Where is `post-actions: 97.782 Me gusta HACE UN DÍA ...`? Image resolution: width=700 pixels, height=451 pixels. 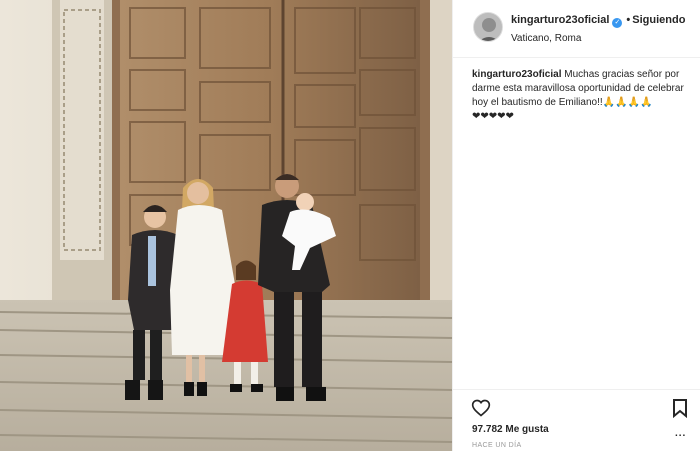
post-actions: 97.782 Me gusta HACE UN DÍA ... is located at coordinates (576, 420).